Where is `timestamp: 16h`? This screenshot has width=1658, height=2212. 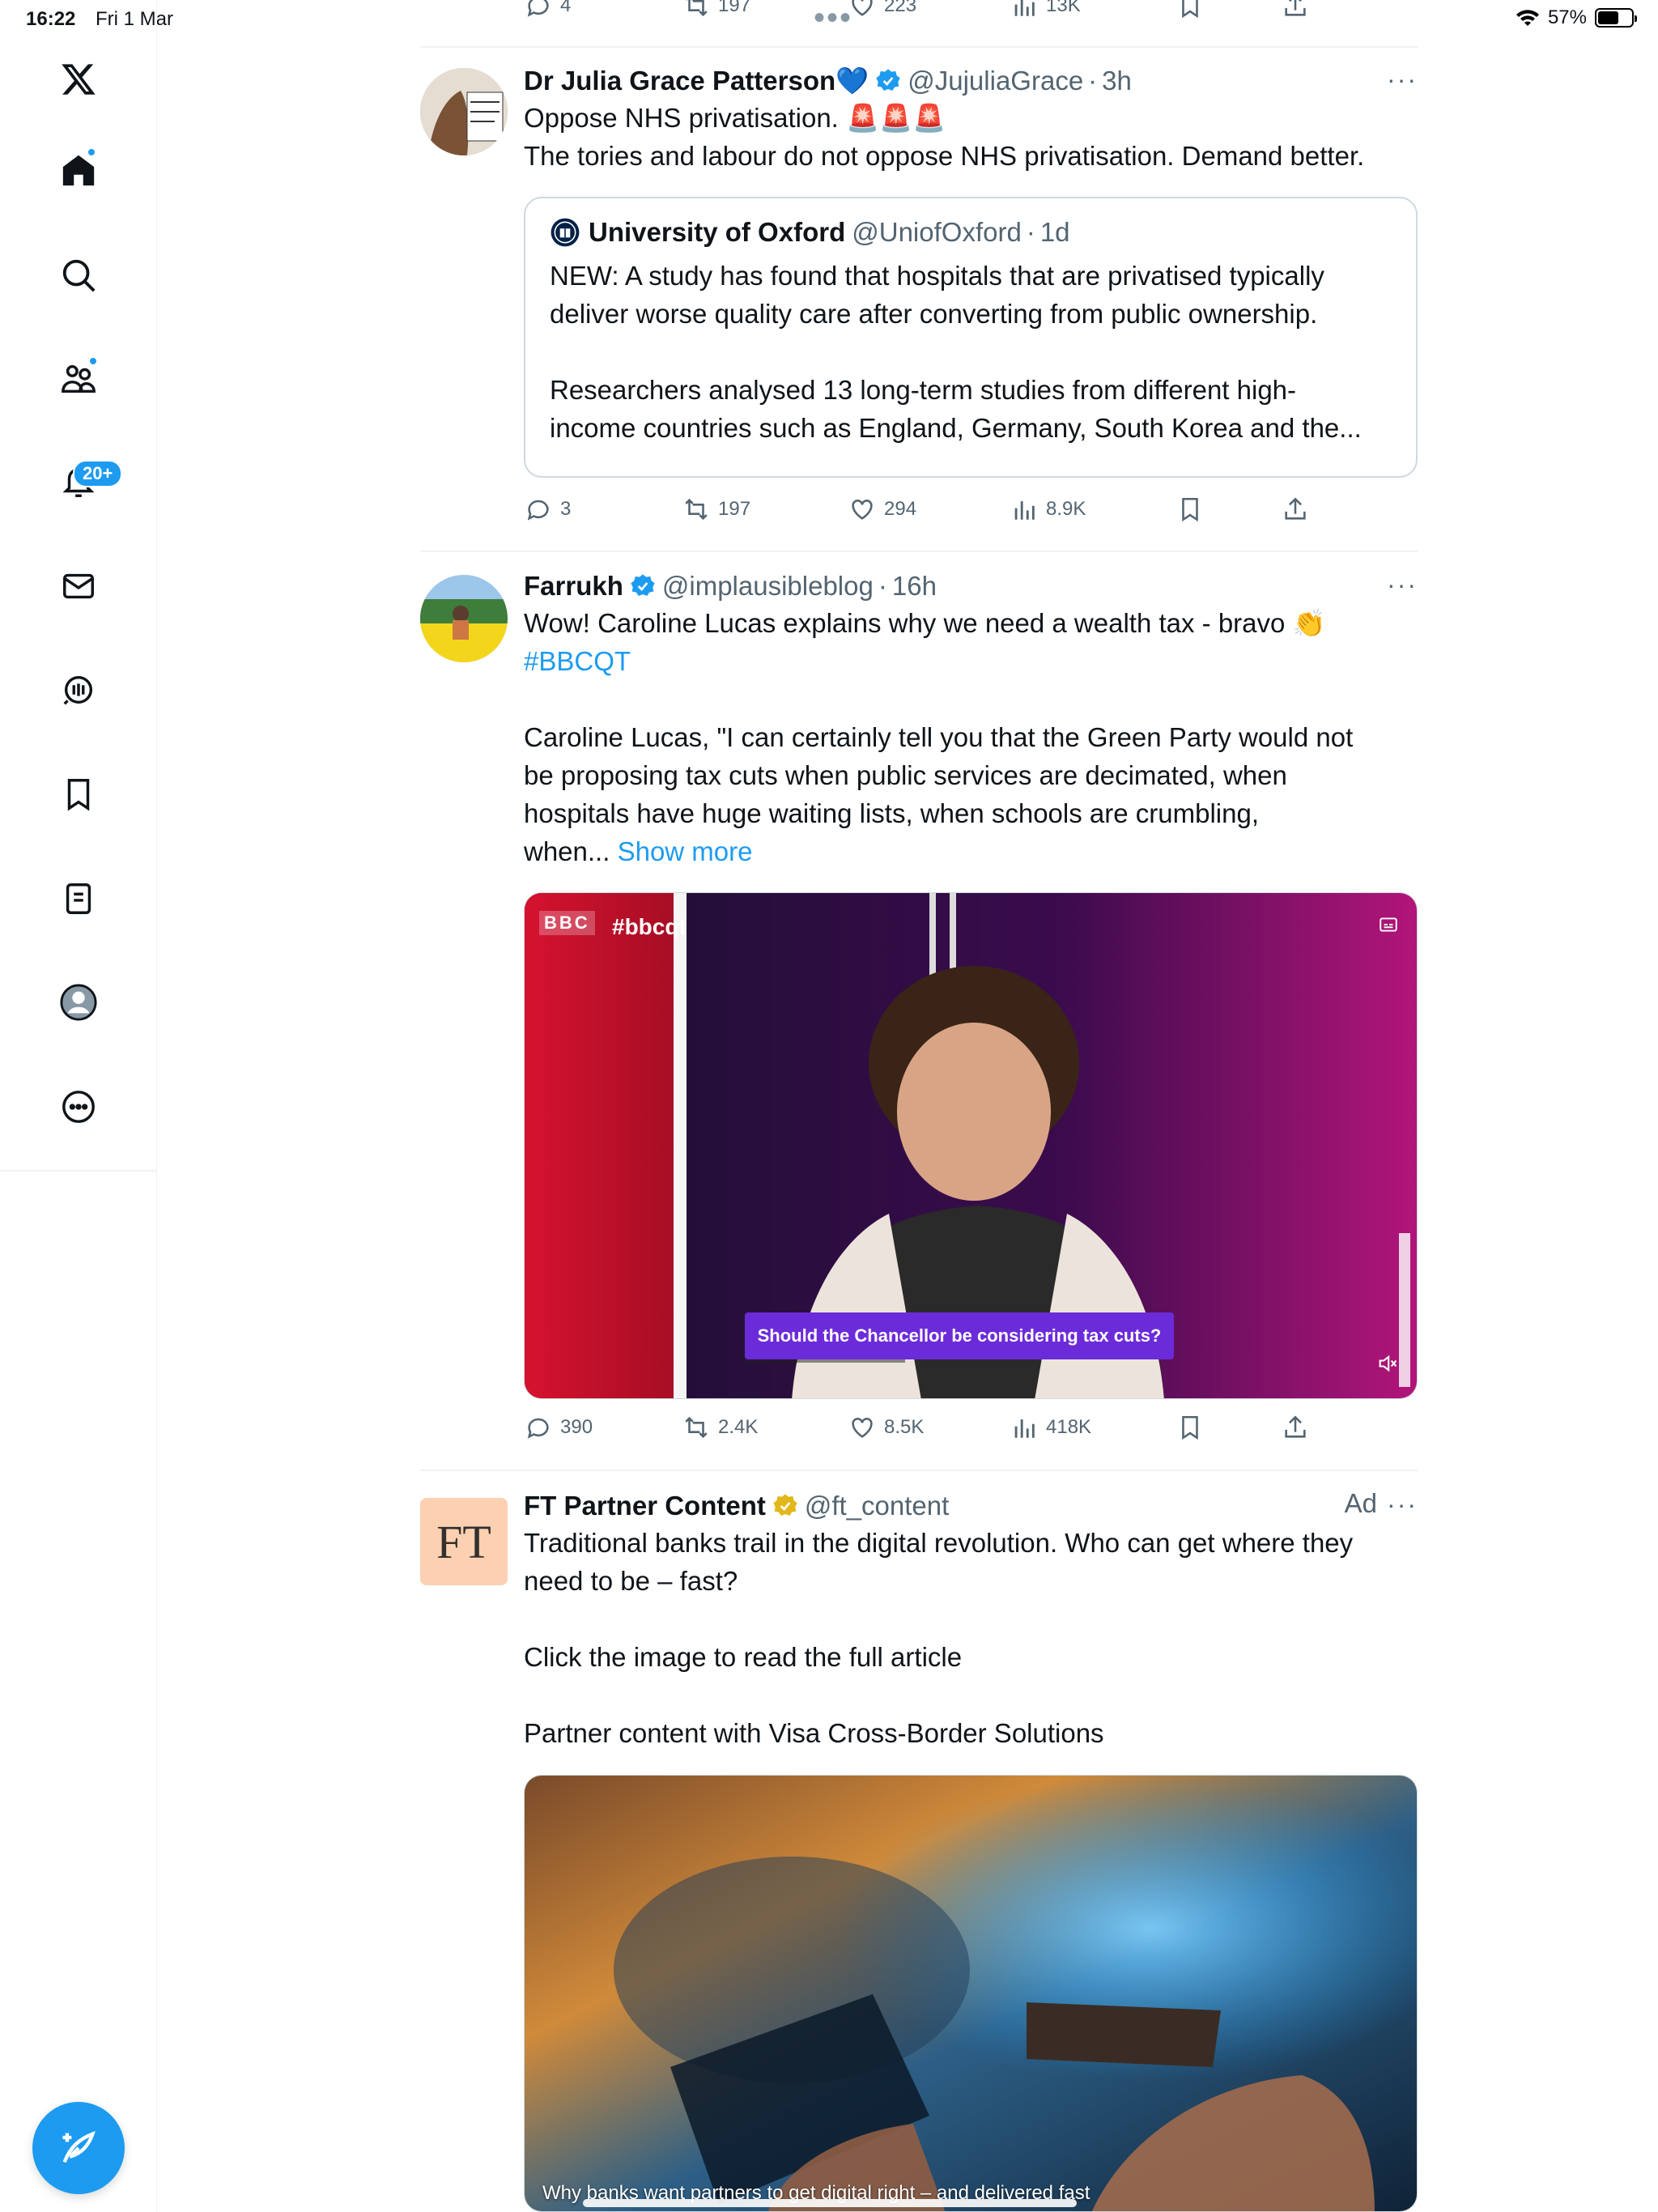
timestamp: 16h is located at coordinates (914, 586).